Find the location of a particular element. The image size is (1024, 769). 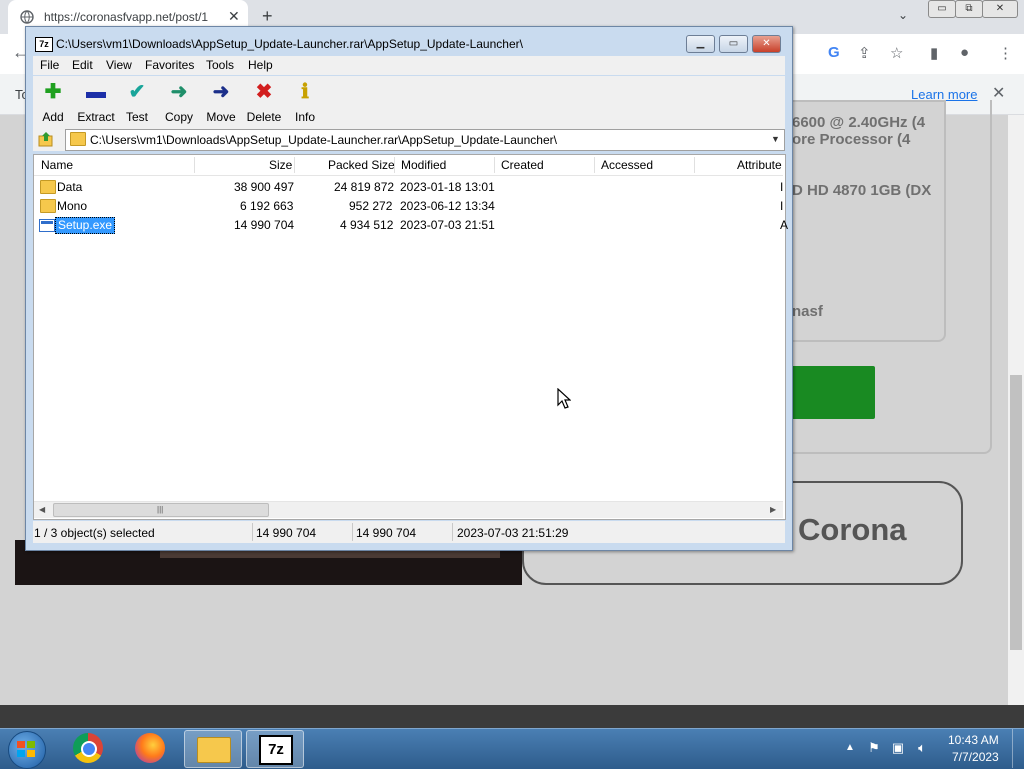

info-close-icon: ✕ is located at coordinates (998, 93).